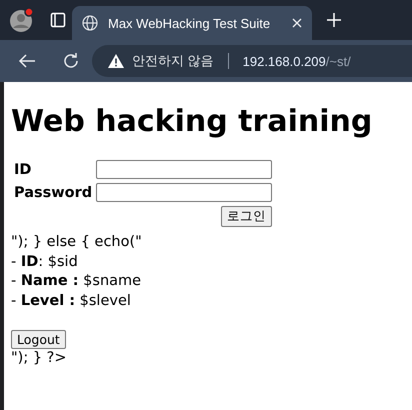 The height and width of the screenshot is (410, 412). Describe the element at coordinates (58, 20) in the screenshot. I see `tab-actions-icon` at that location.